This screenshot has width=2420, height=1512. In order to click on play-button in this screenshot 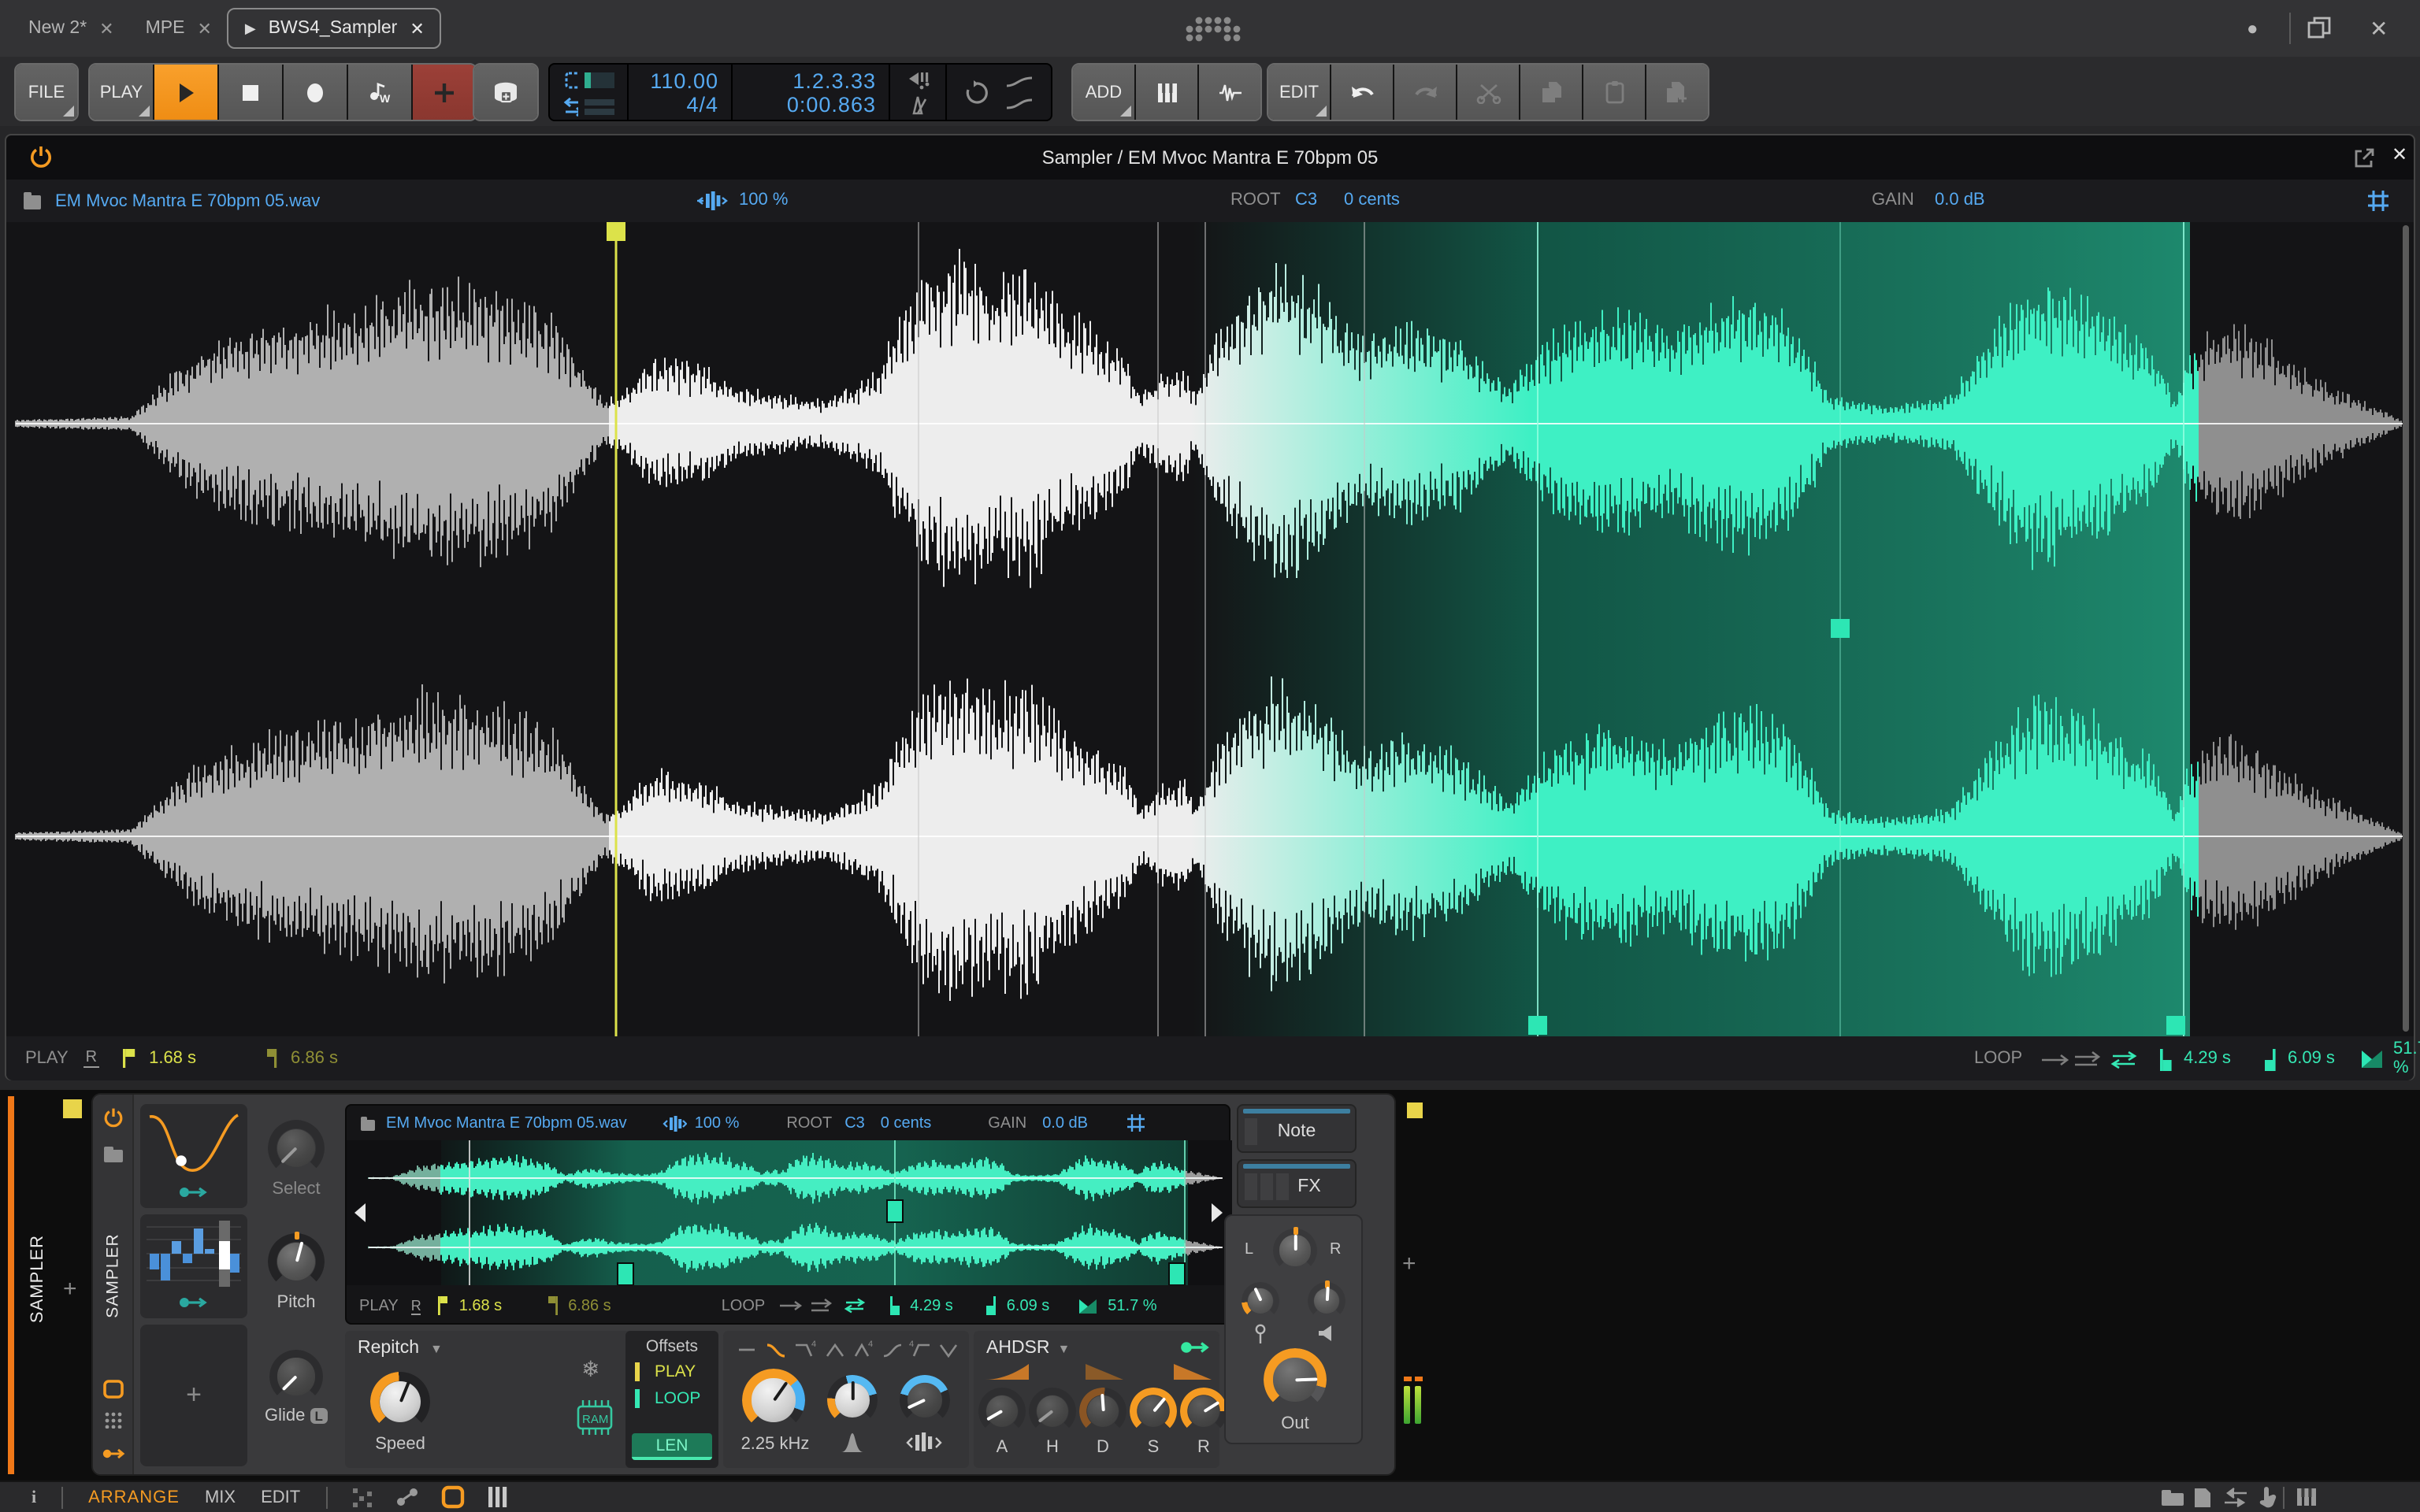, I will do `click(185, 92)`.